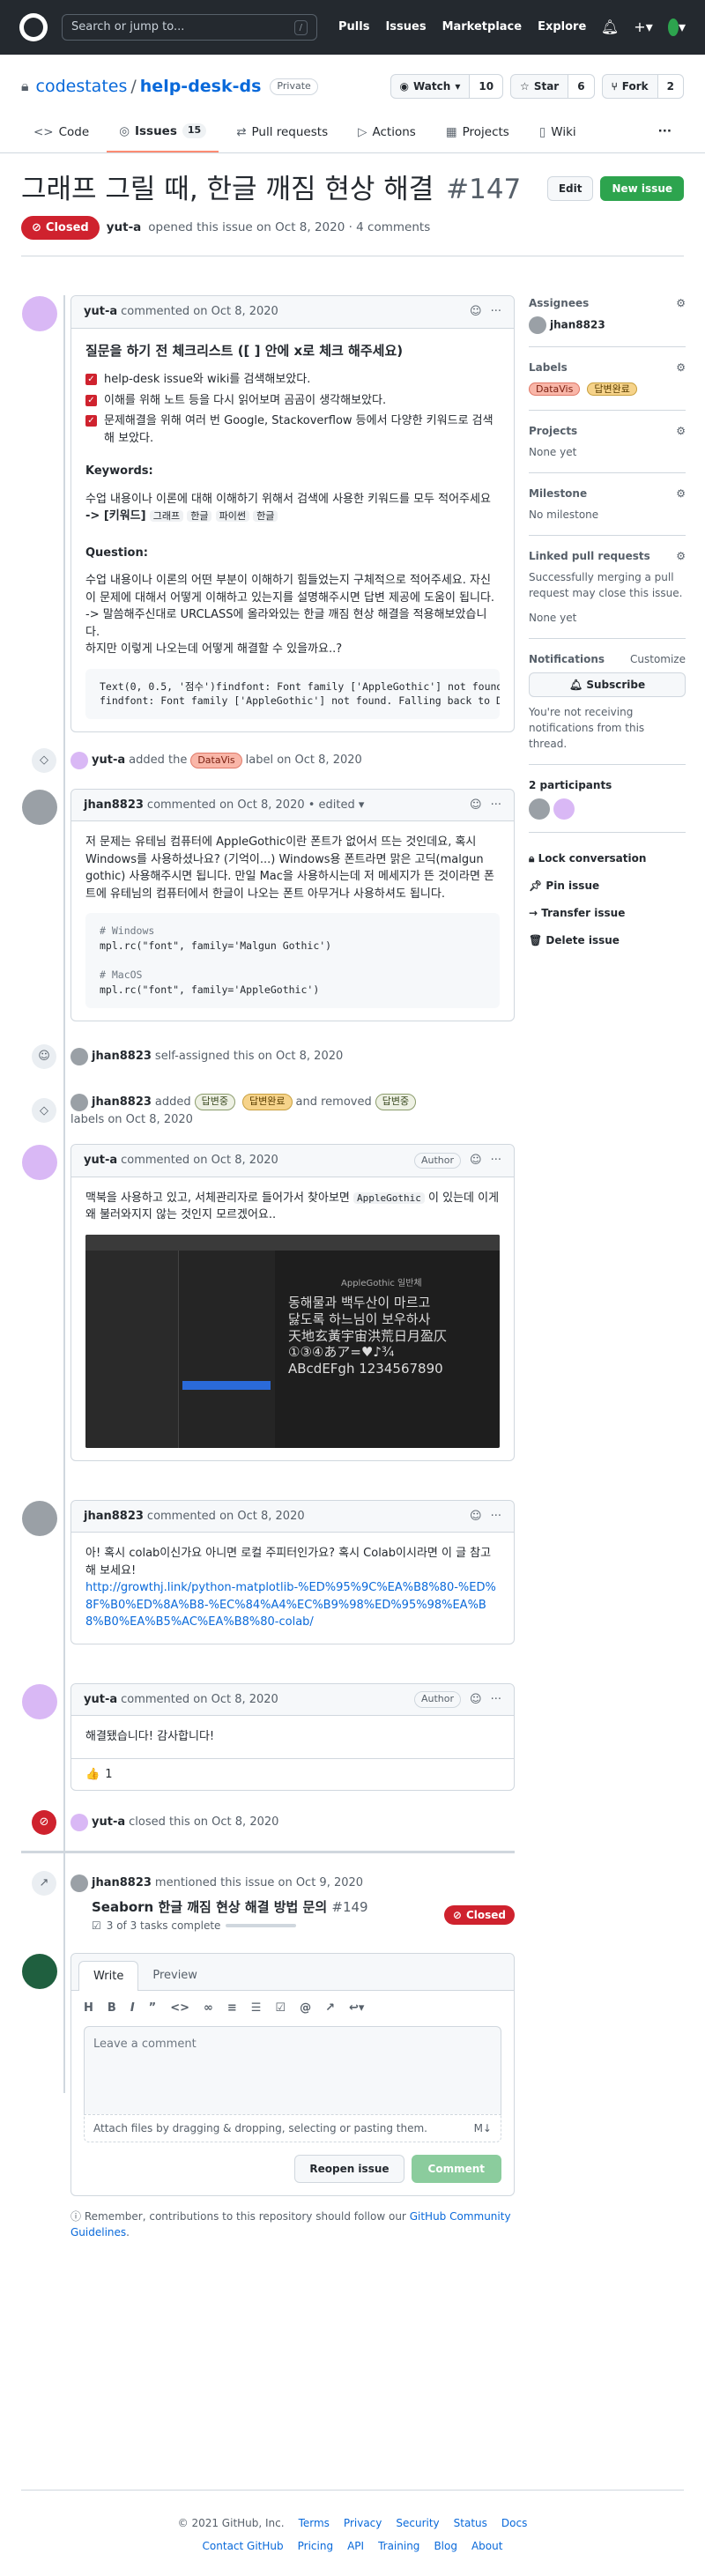 The width and height of the screenshot is (705, 2576). What do you see at coordinates (514, 2523) in the screenshot?
I see `footer-link-docs: Docs` at bounding box center [514, 2523].